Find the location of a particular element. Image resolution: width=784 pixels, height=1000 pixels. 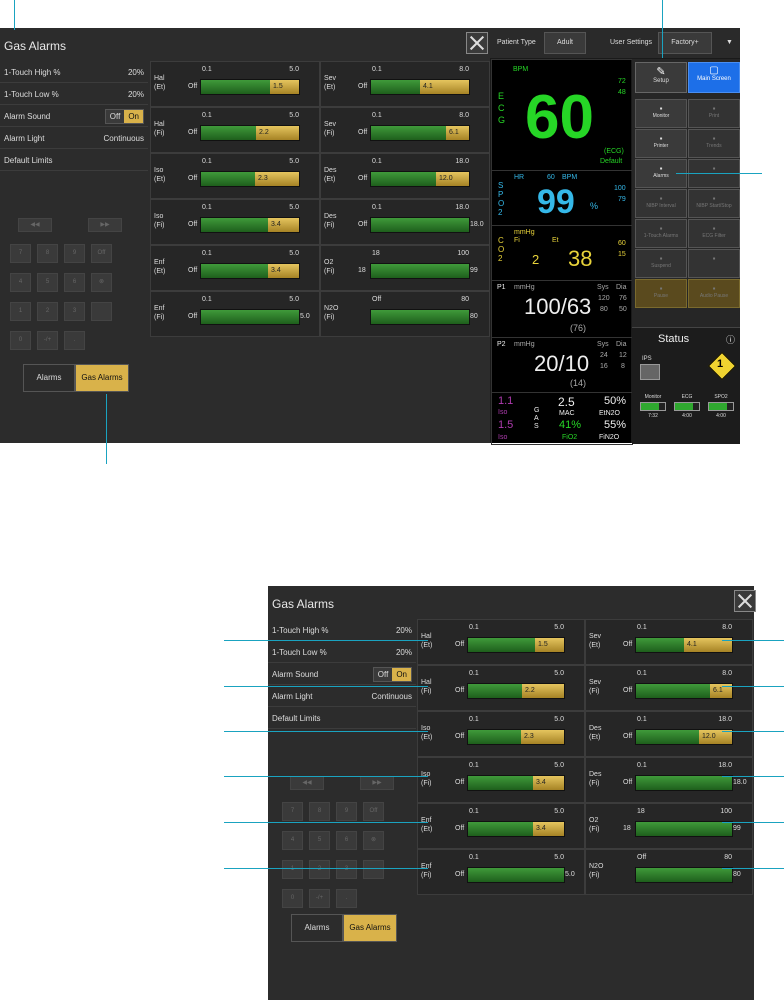

side-button: ▪ NIBP Interval is located at coordinates (661, 203).